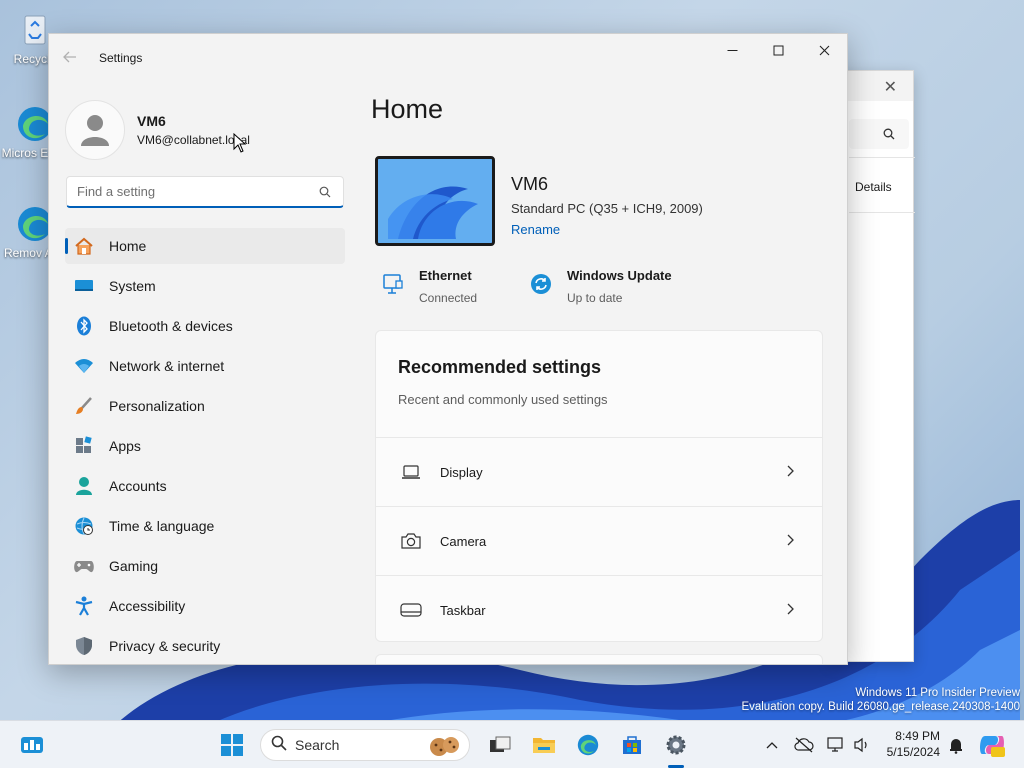  What do you see at coordinates (444, 748) in the screenshot?
I see `cookies-icon` at bounding box center [444, 748].